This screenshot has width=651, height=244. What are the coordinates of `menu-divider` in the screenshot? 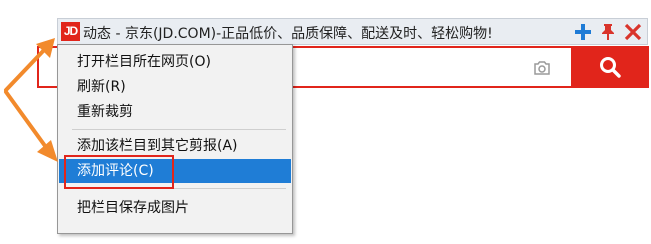 It's located at (179, 129).